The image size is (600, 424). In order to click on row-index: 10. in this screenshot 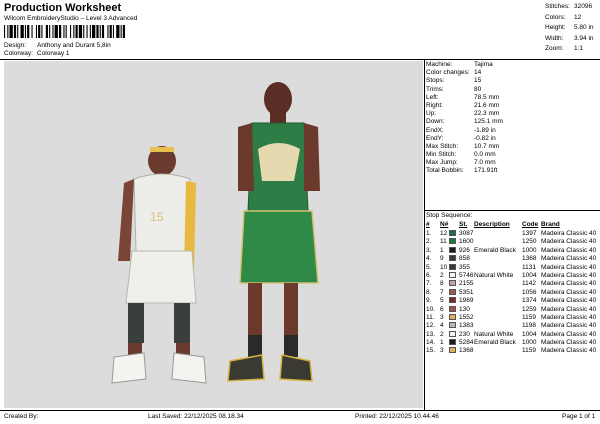, I will do `click(431, 309)`.